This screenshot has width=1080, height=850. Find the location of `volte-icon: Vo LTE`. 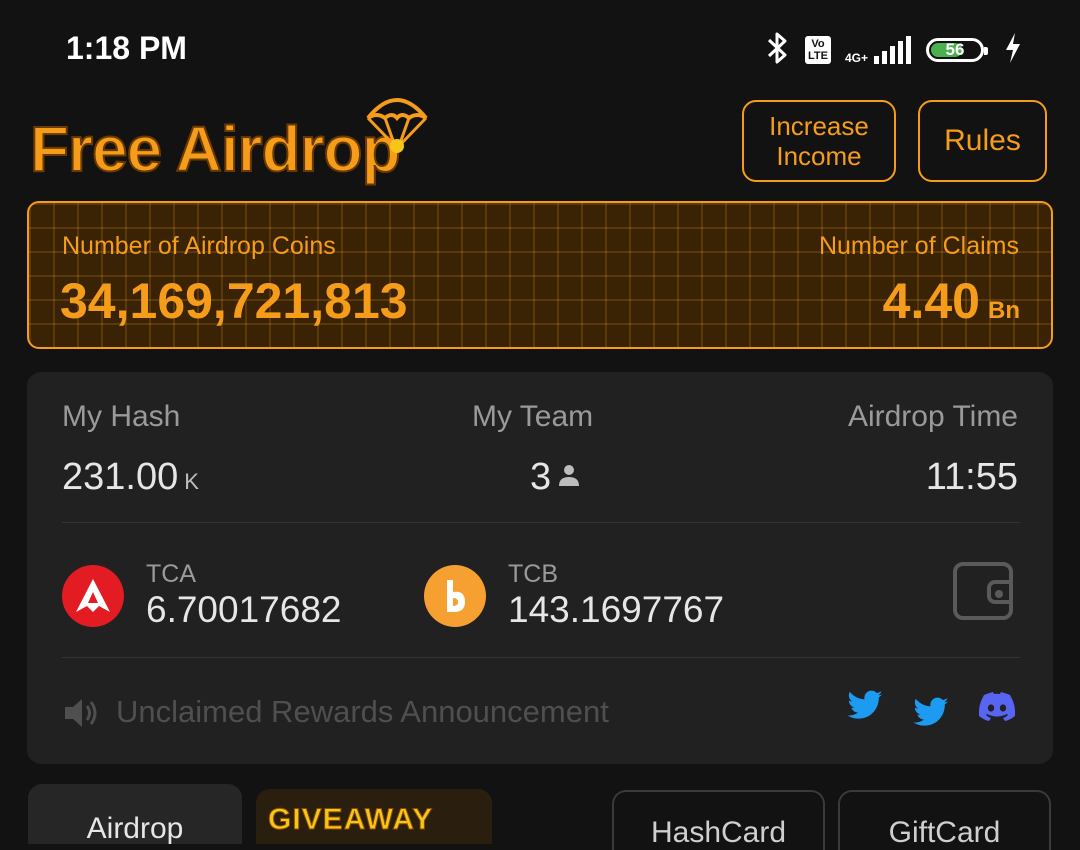

volte-icon: Vo LTE is located at coordinates (818, 50).